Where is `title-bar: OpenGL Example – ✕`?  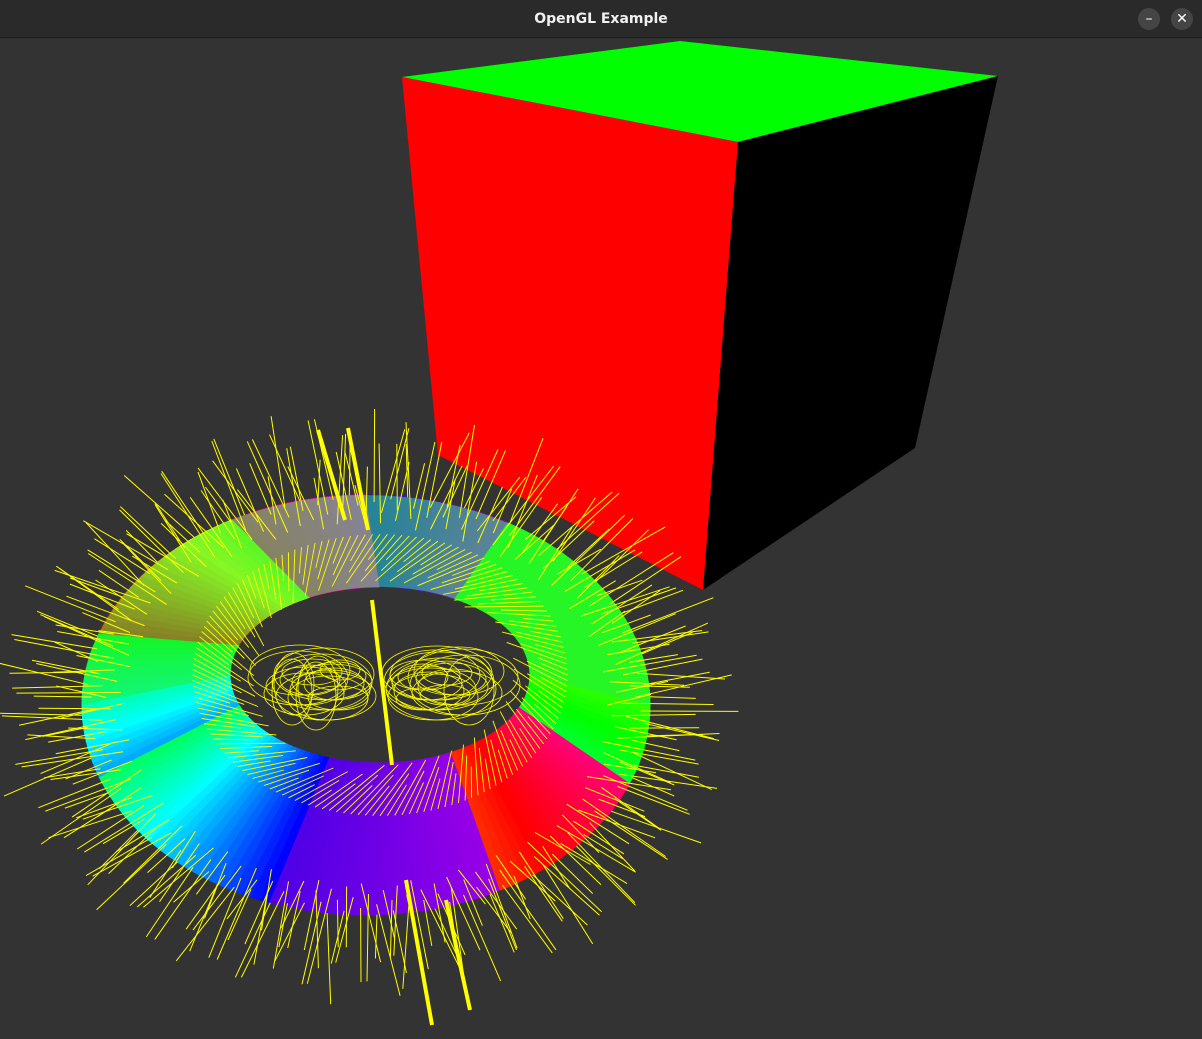 title-bar: OpenGL Example – ✕ is located at coordinates (601, 19).